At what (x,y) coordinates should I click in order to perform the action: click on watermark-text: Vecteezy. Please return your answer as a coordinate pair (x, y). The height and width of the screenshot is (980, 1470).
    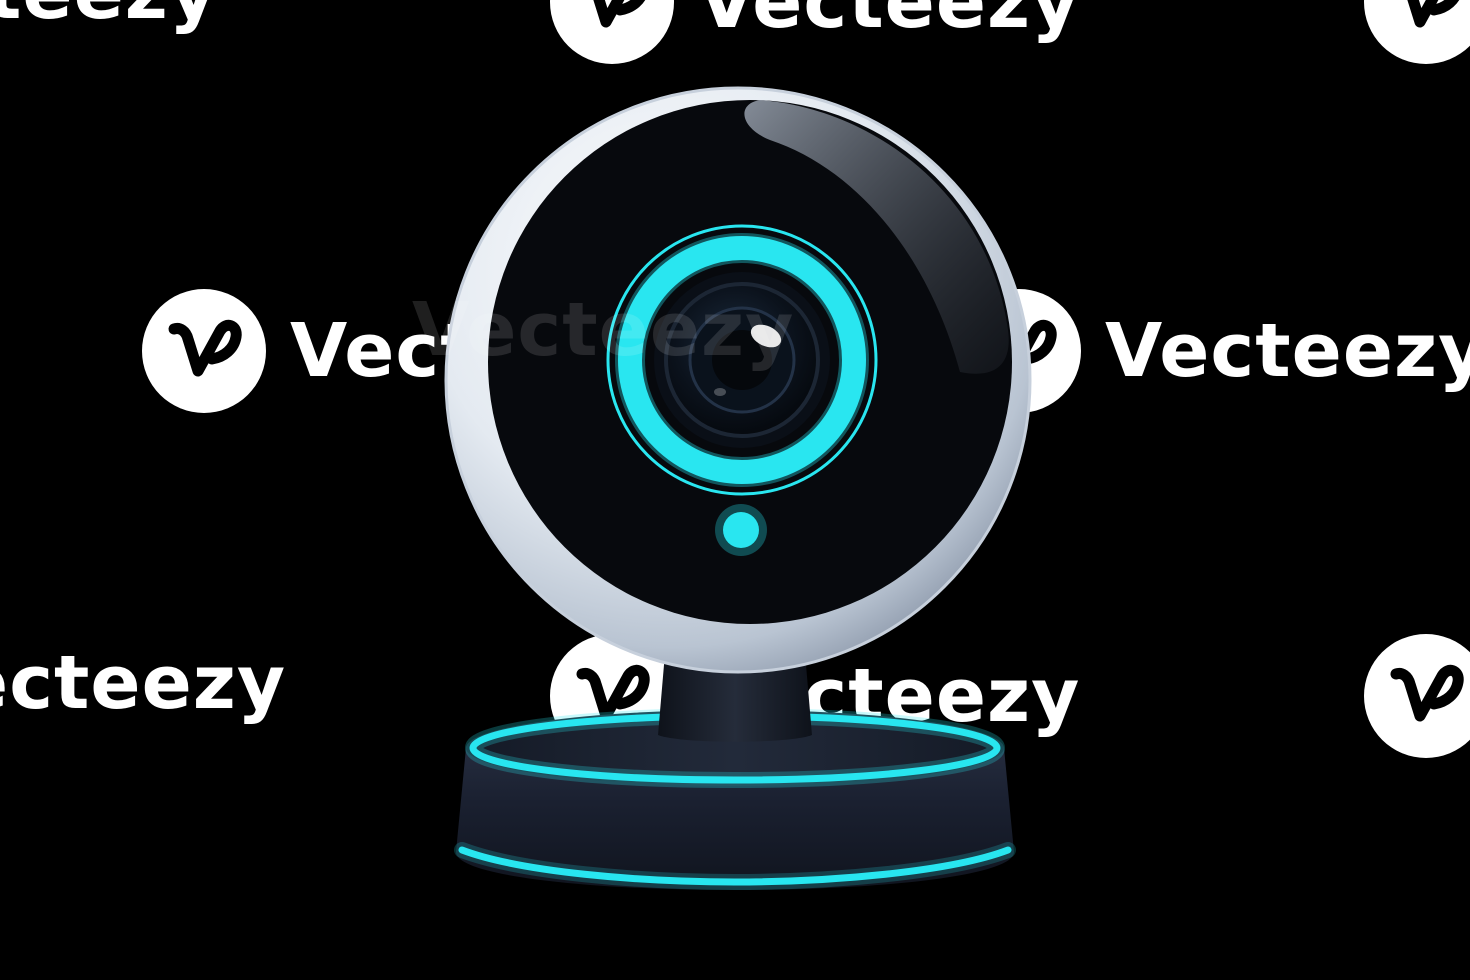
    Looking at the image, I should click on (603, 330).